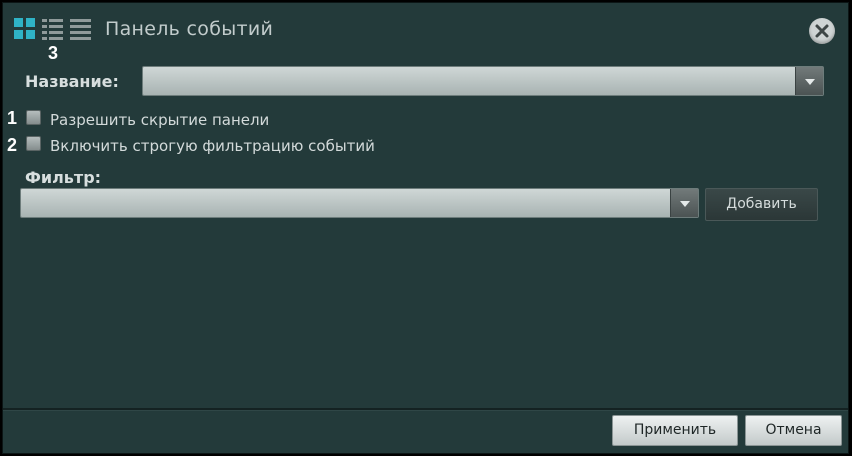  What do you see at coordinates (53, 53) in the screenshot?
I see `marker-3: 3` at bounding box center [53, 53].